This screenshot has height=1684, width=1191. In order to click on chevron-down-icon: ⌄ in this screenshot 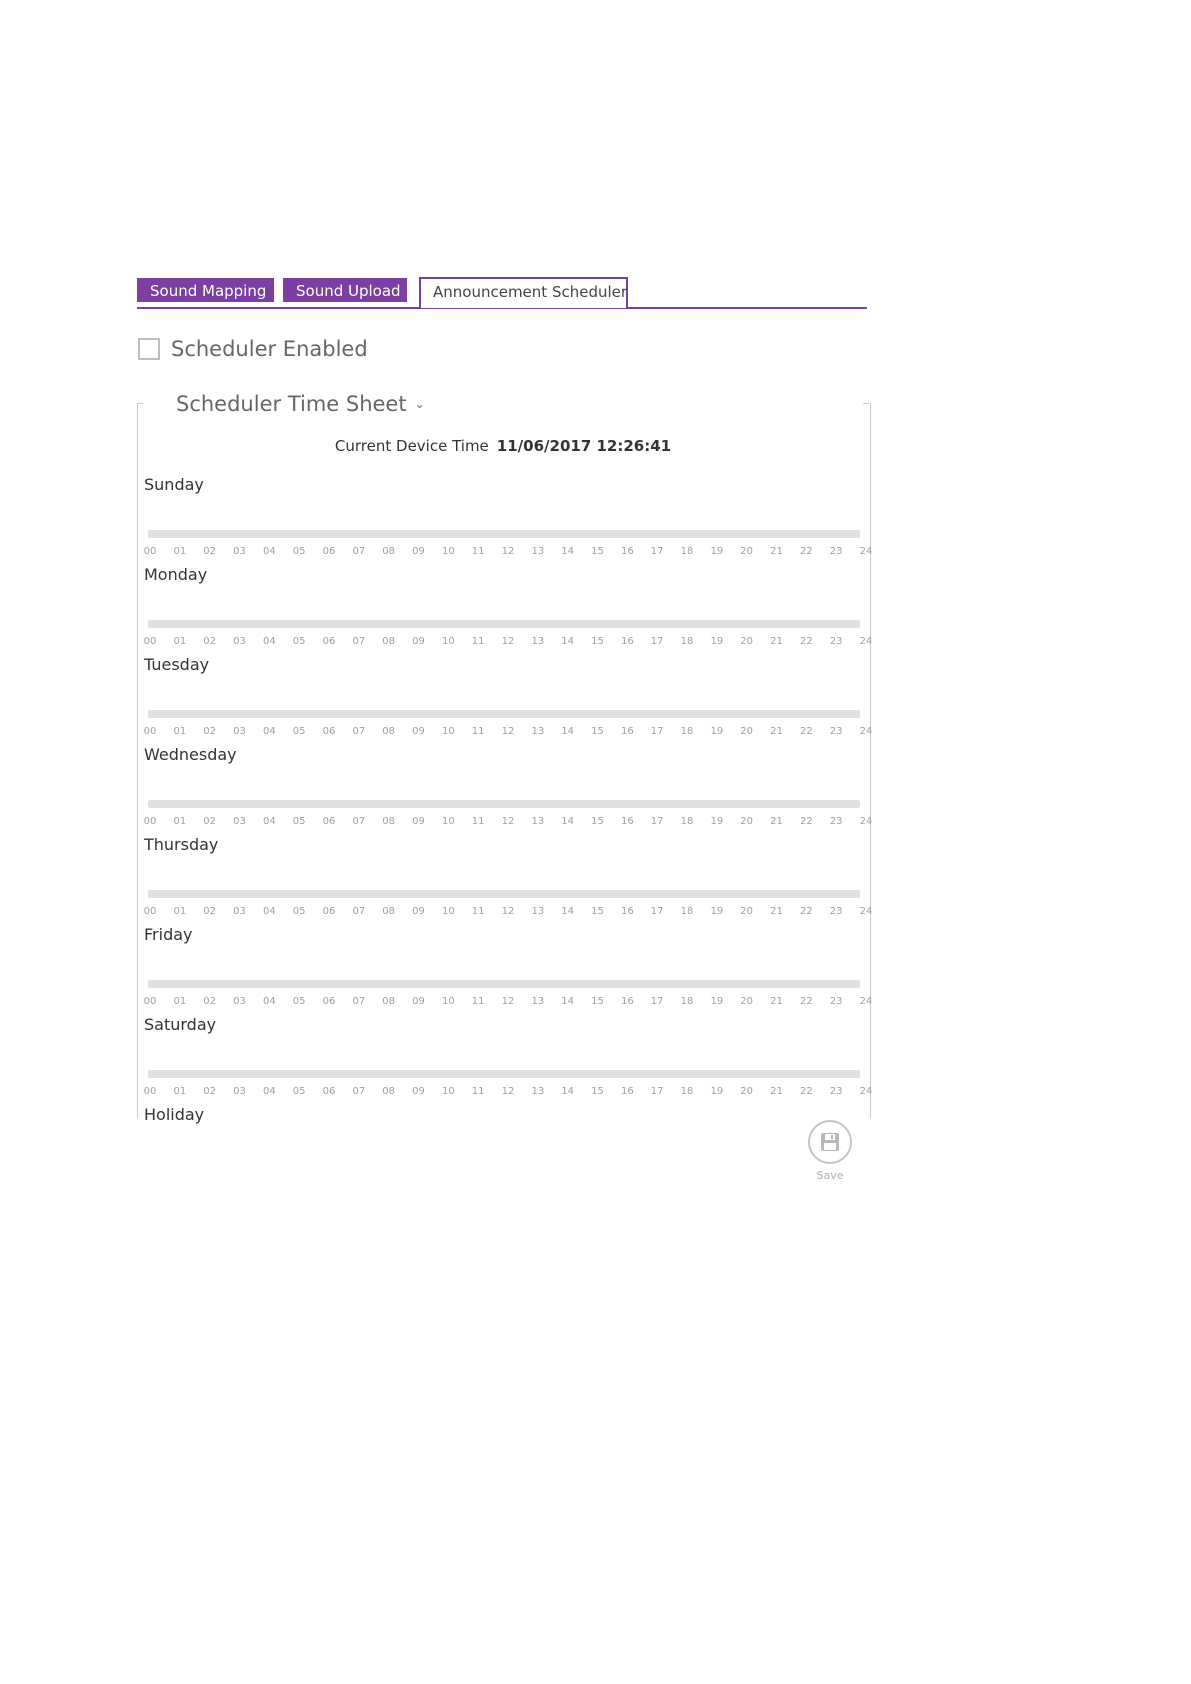, I will do `click(419, 404)`.